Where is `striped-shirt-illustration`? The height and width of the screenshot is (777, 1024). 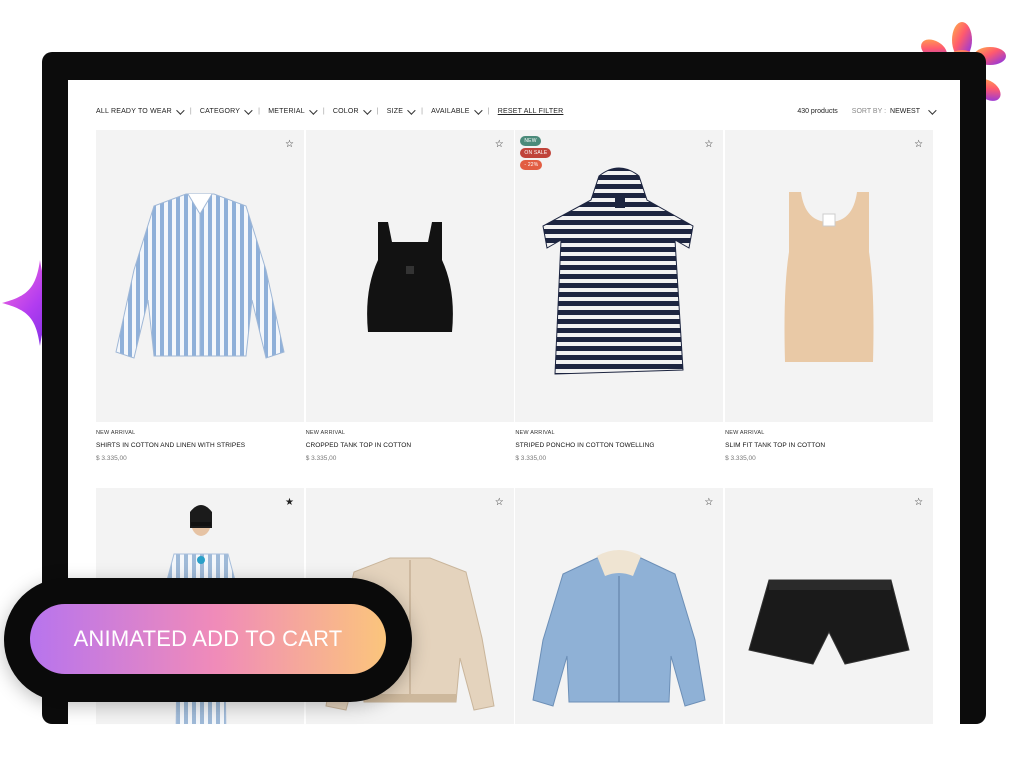
striped-shirt-illustration is located at coordinates (200, 276).